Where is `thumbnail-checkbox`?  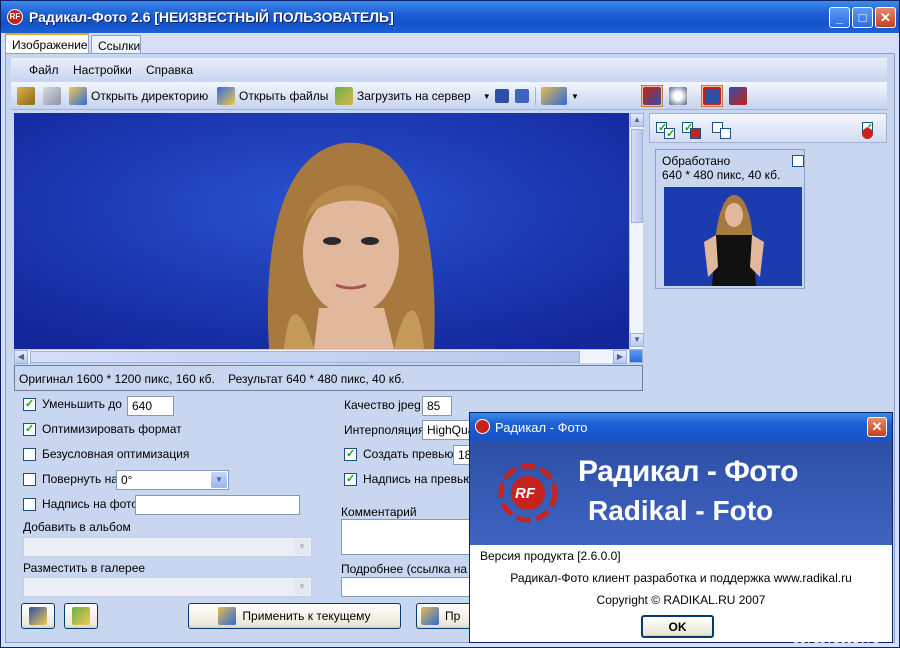
thumbnail-checkbox is located at coordinates (798, 161).